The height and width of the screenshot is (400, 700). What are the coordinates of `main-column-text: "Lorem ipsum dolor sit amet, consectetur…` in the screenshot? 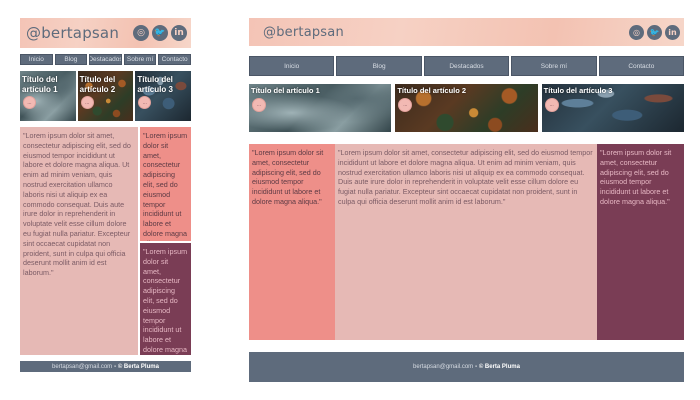 It's located at (79, 241).